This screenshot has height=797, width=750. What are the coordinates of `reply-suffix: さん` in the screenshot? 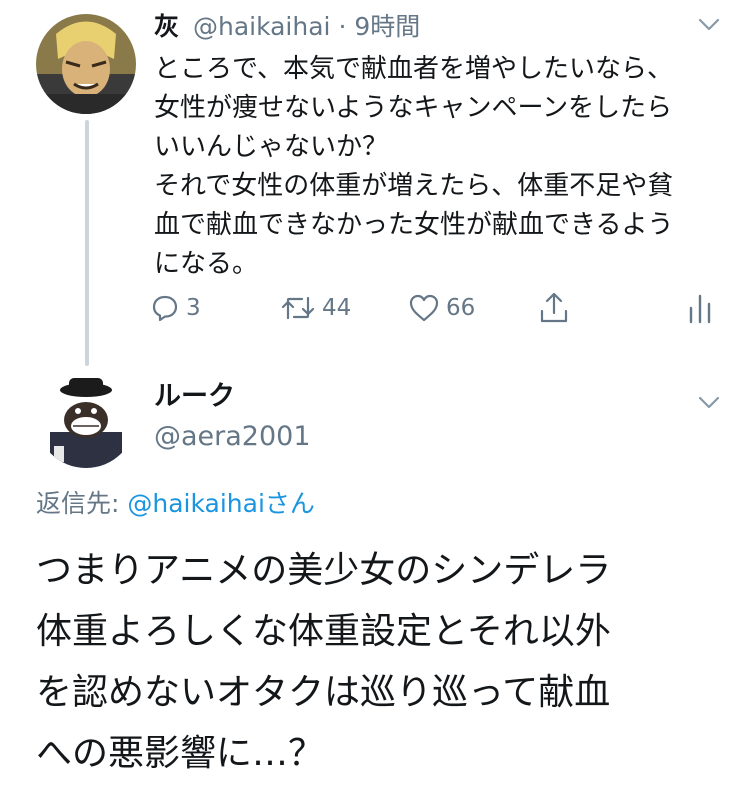 It's located at (290, 503).